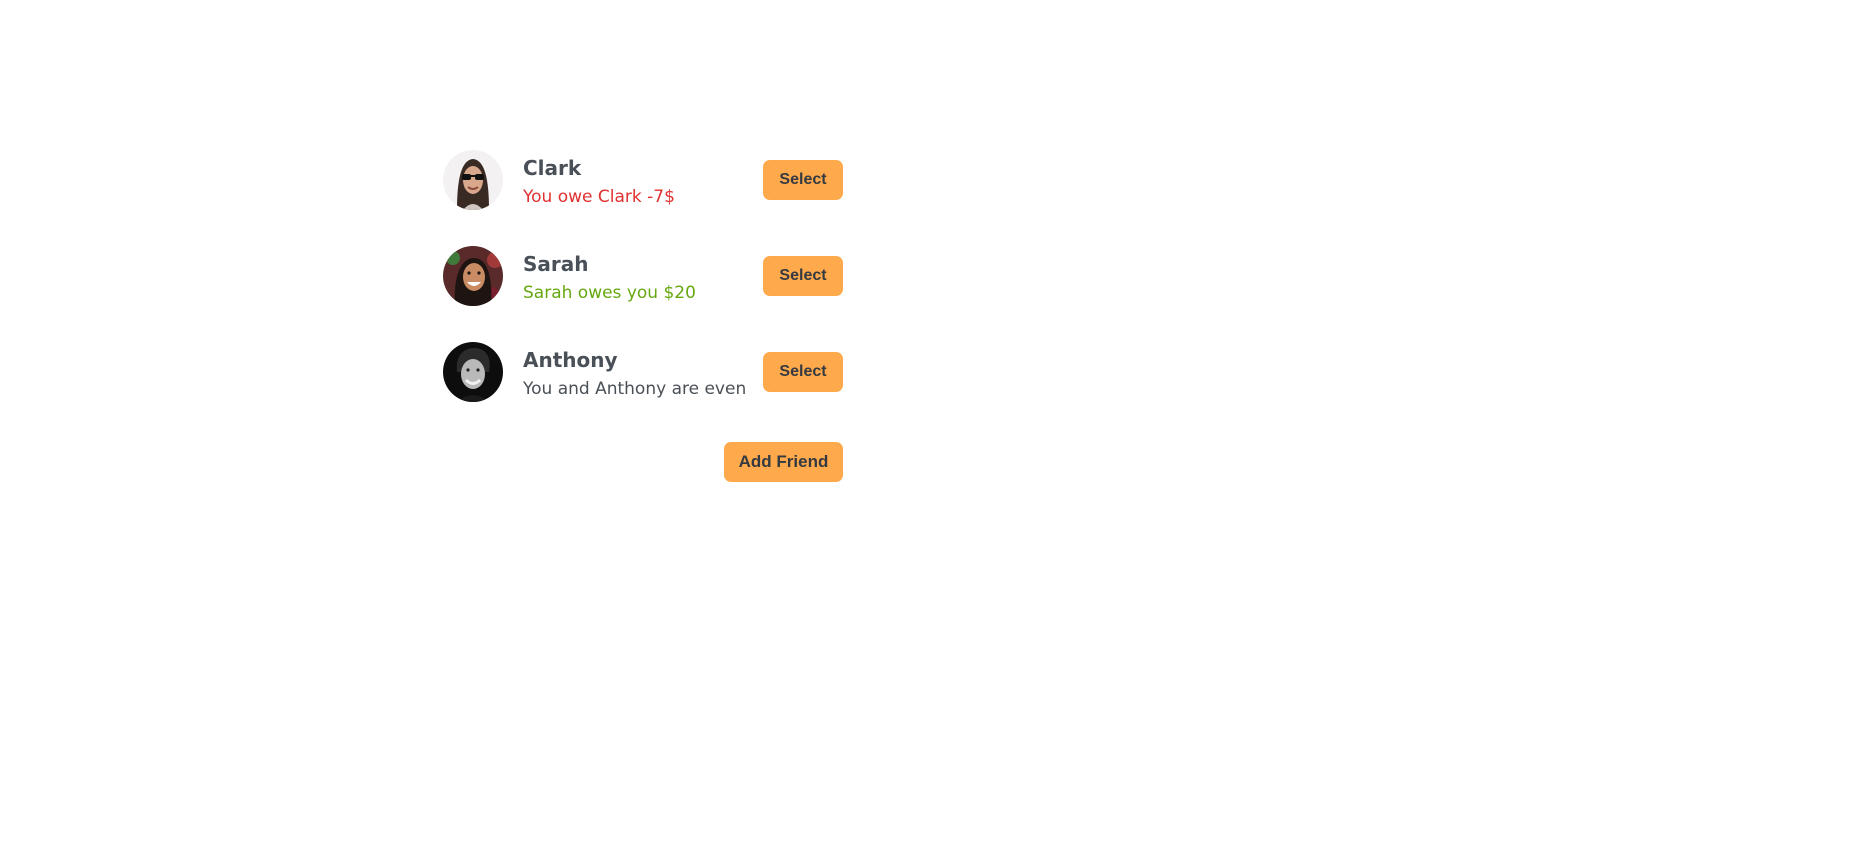  Describe the element at coordinates (570, 360) in the screenshot. I see `friend-name: Anthony` at that location.